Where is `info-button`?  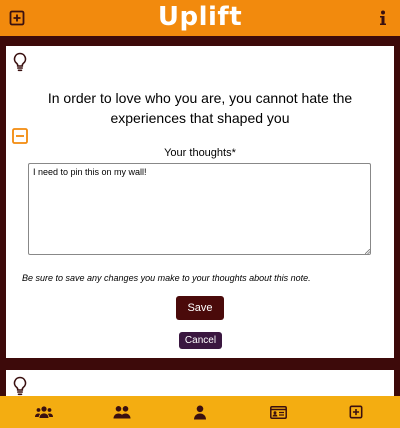
info-button is located at coordinates (383, 18).